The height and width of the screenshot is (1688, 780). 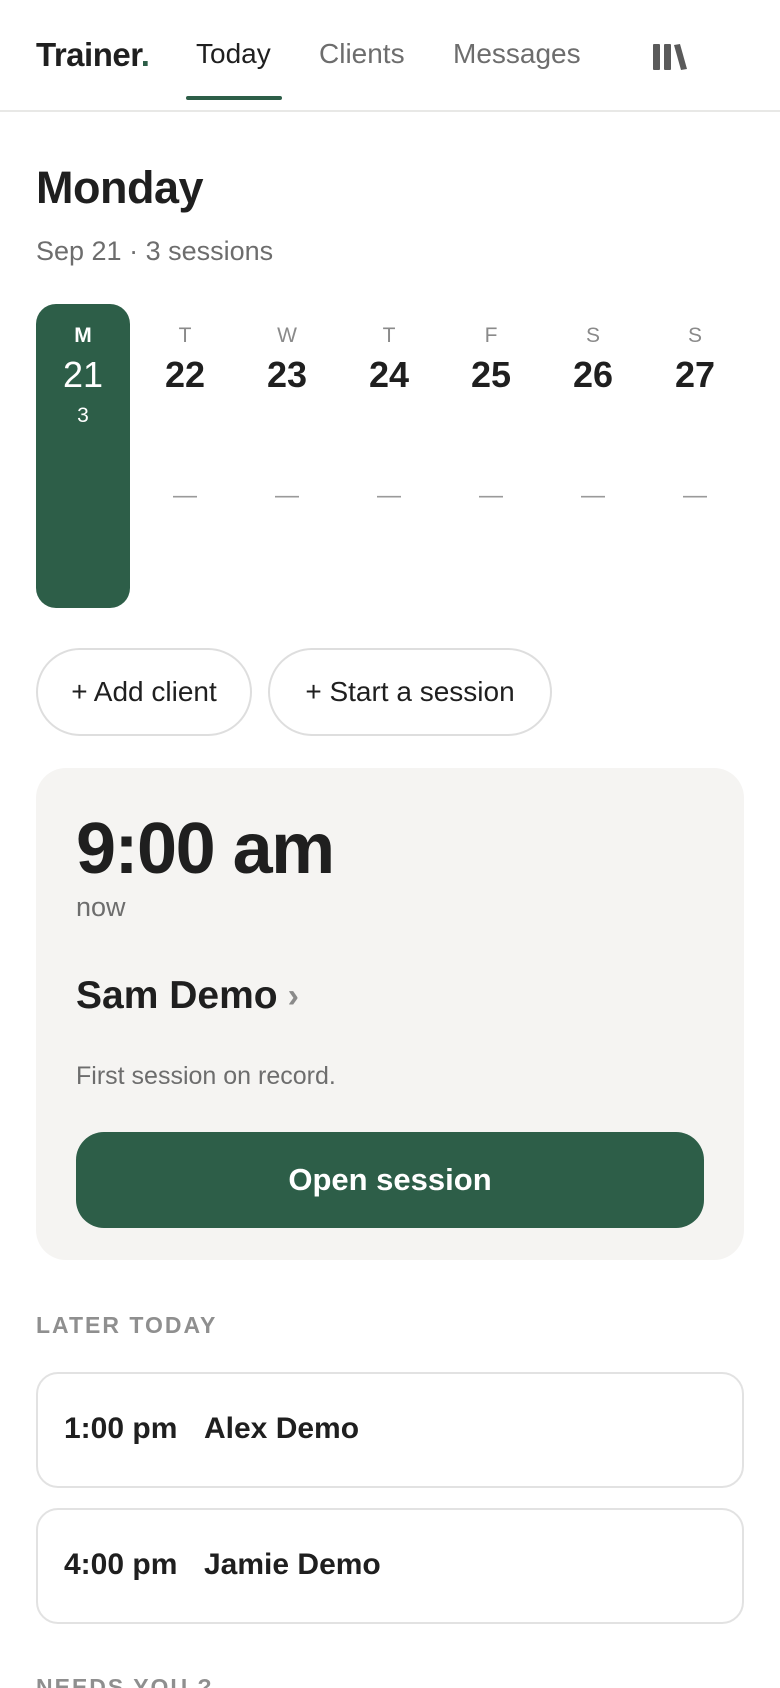 I want to click on session-status: now, so click(x=101, y=907).